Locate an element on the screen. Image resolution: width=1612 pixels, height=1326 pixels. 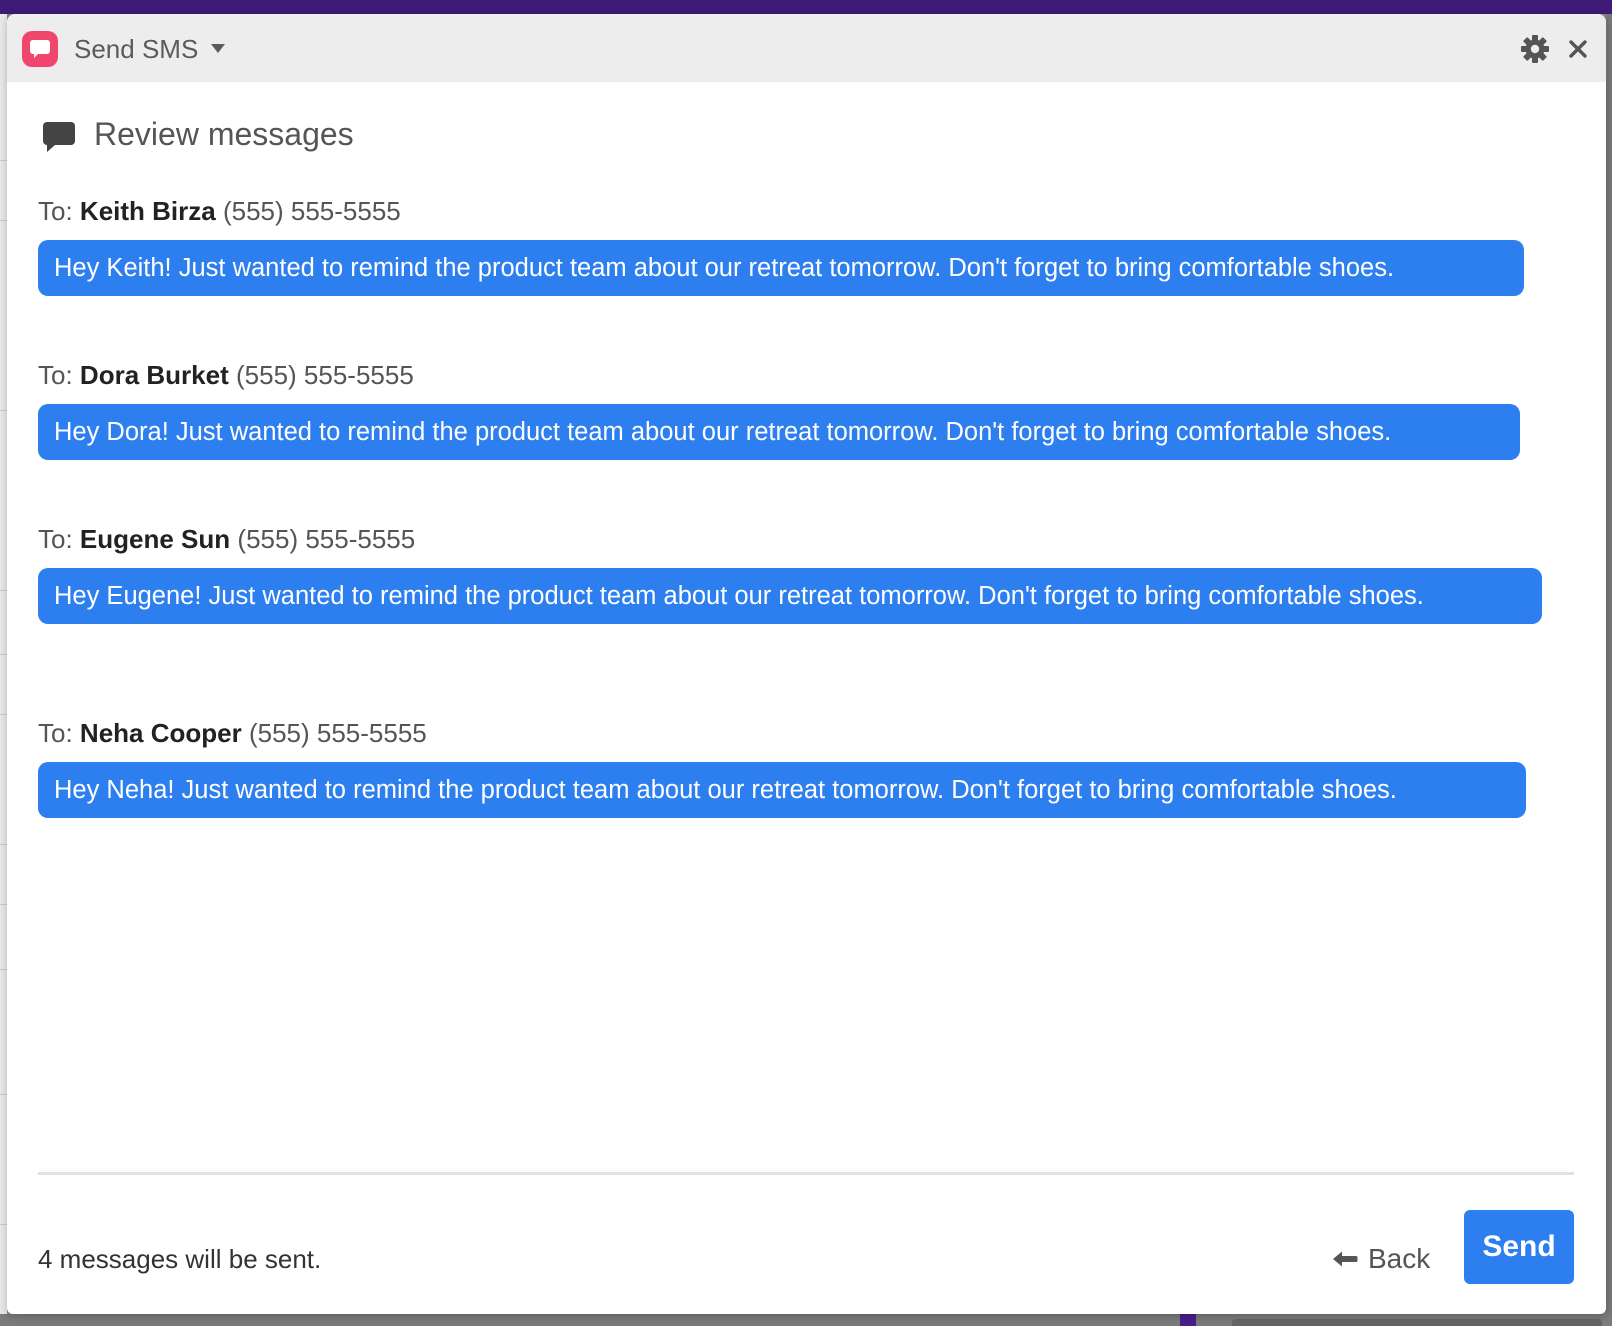
recipient-line: To: Dora Burket (555) 555-5555 is located at coordinates (226, 375).